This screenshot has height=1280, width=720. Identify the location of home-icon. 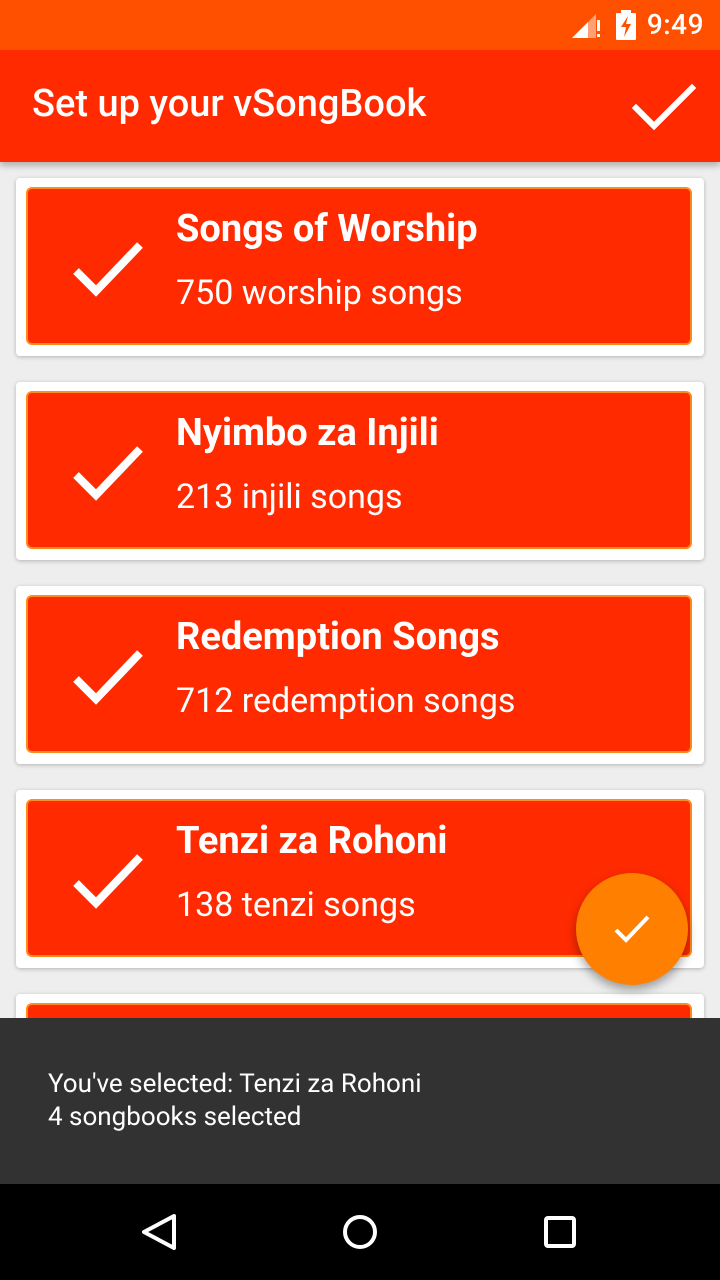
(360, 1232).